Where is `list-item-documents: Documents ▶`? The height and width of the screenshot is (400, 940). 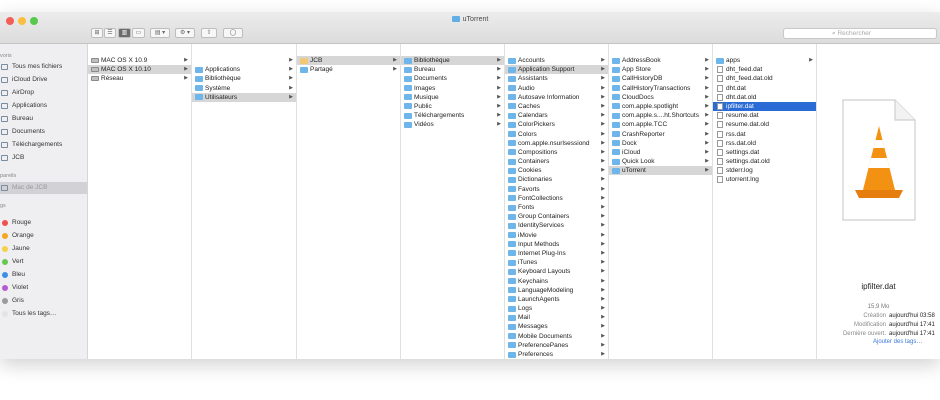 list-item-documents: Documents ▶ is located at coordinates (452, 78).